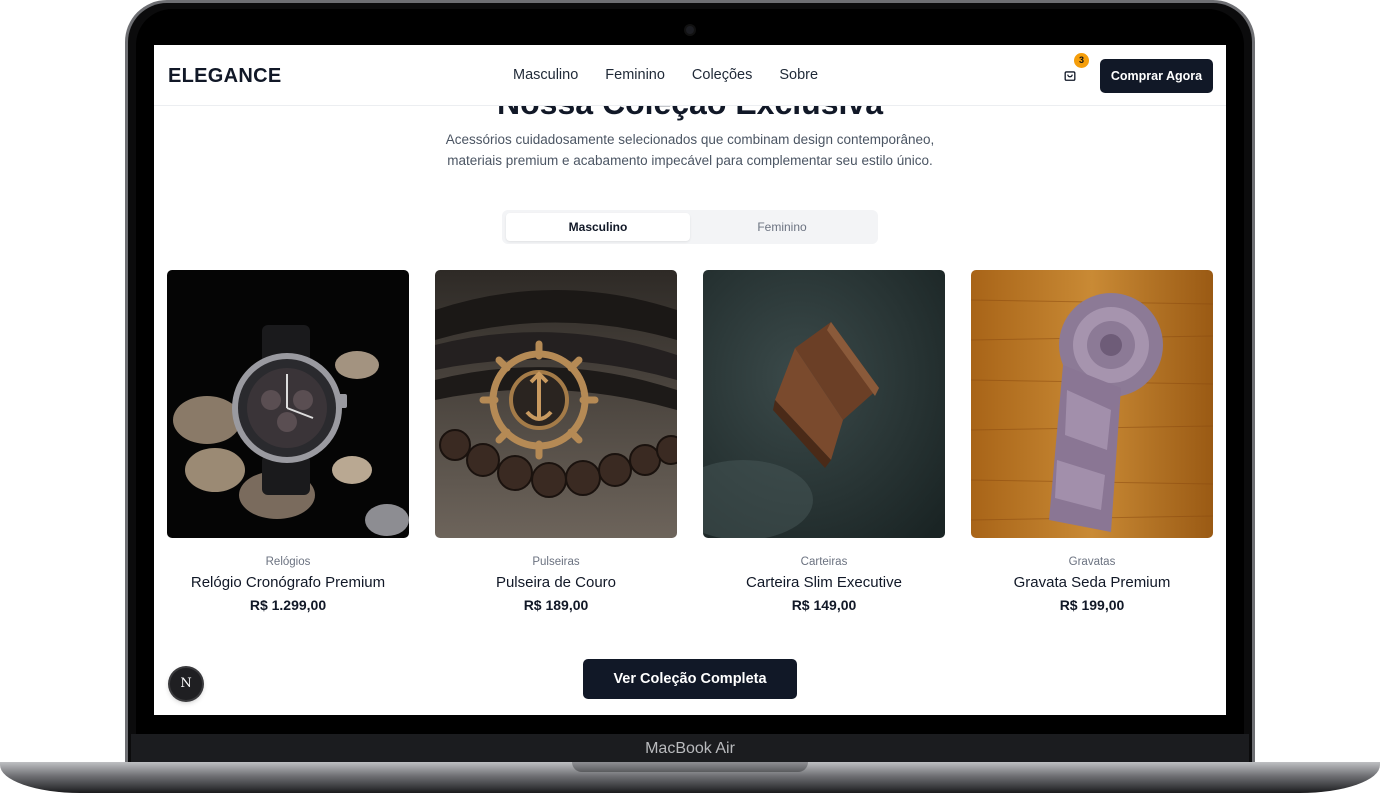 The height and width of the screenshot is (793, 1380). What do you see at coordinates (1092, 582) in the screenshot?
I see `product-name: Gravata Seda Premium` at bounding box center [1092, 582].